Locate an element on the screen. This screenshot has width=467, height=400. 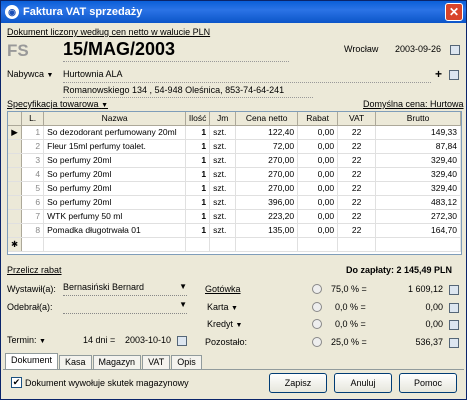
payment-card-amount: 0,00 is located at coordinates (420, 307).